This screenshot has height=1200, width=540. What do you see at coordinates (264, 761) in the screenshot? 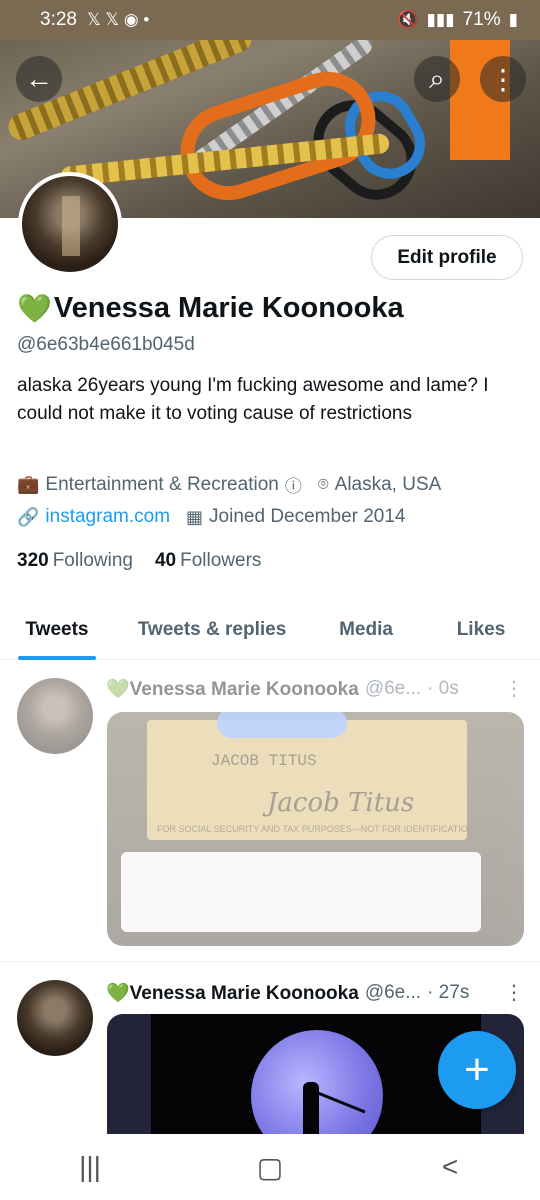
I see `card-name-text: JACOB TITUS` at bounding box center [264, 761].